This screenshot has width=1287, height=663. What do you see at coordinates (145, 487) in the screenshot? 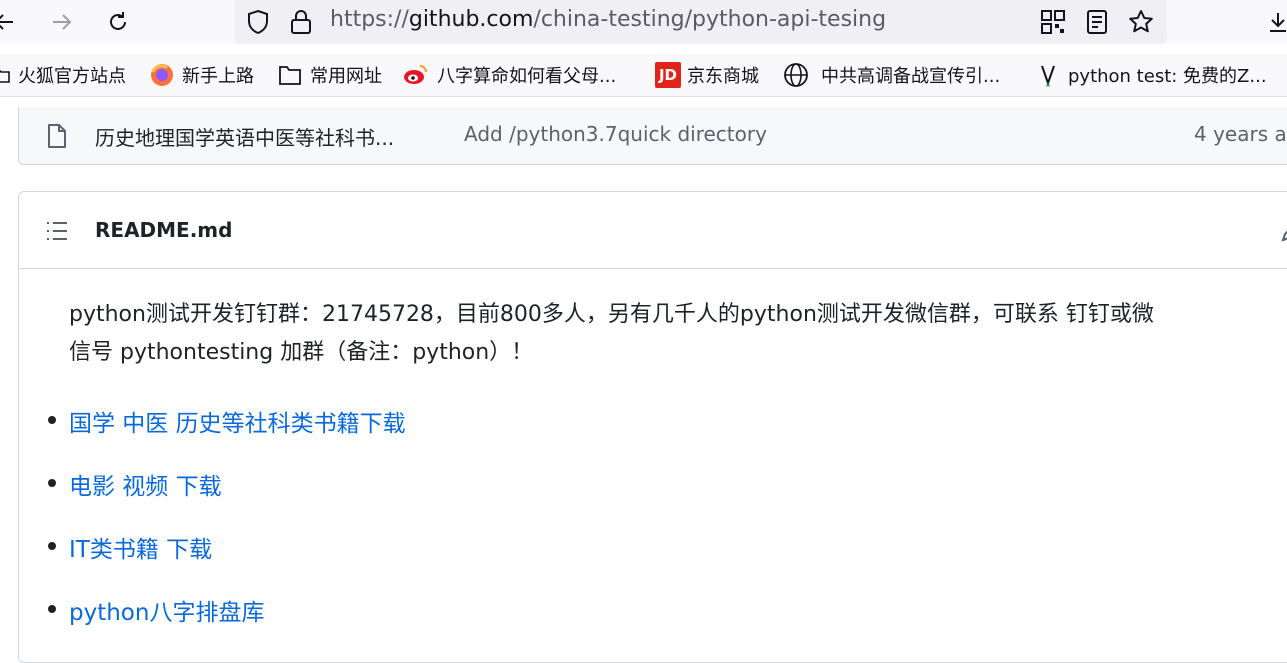
I see `link-movies-download: 电影 视频 下载` at bounding box center [145, 487].